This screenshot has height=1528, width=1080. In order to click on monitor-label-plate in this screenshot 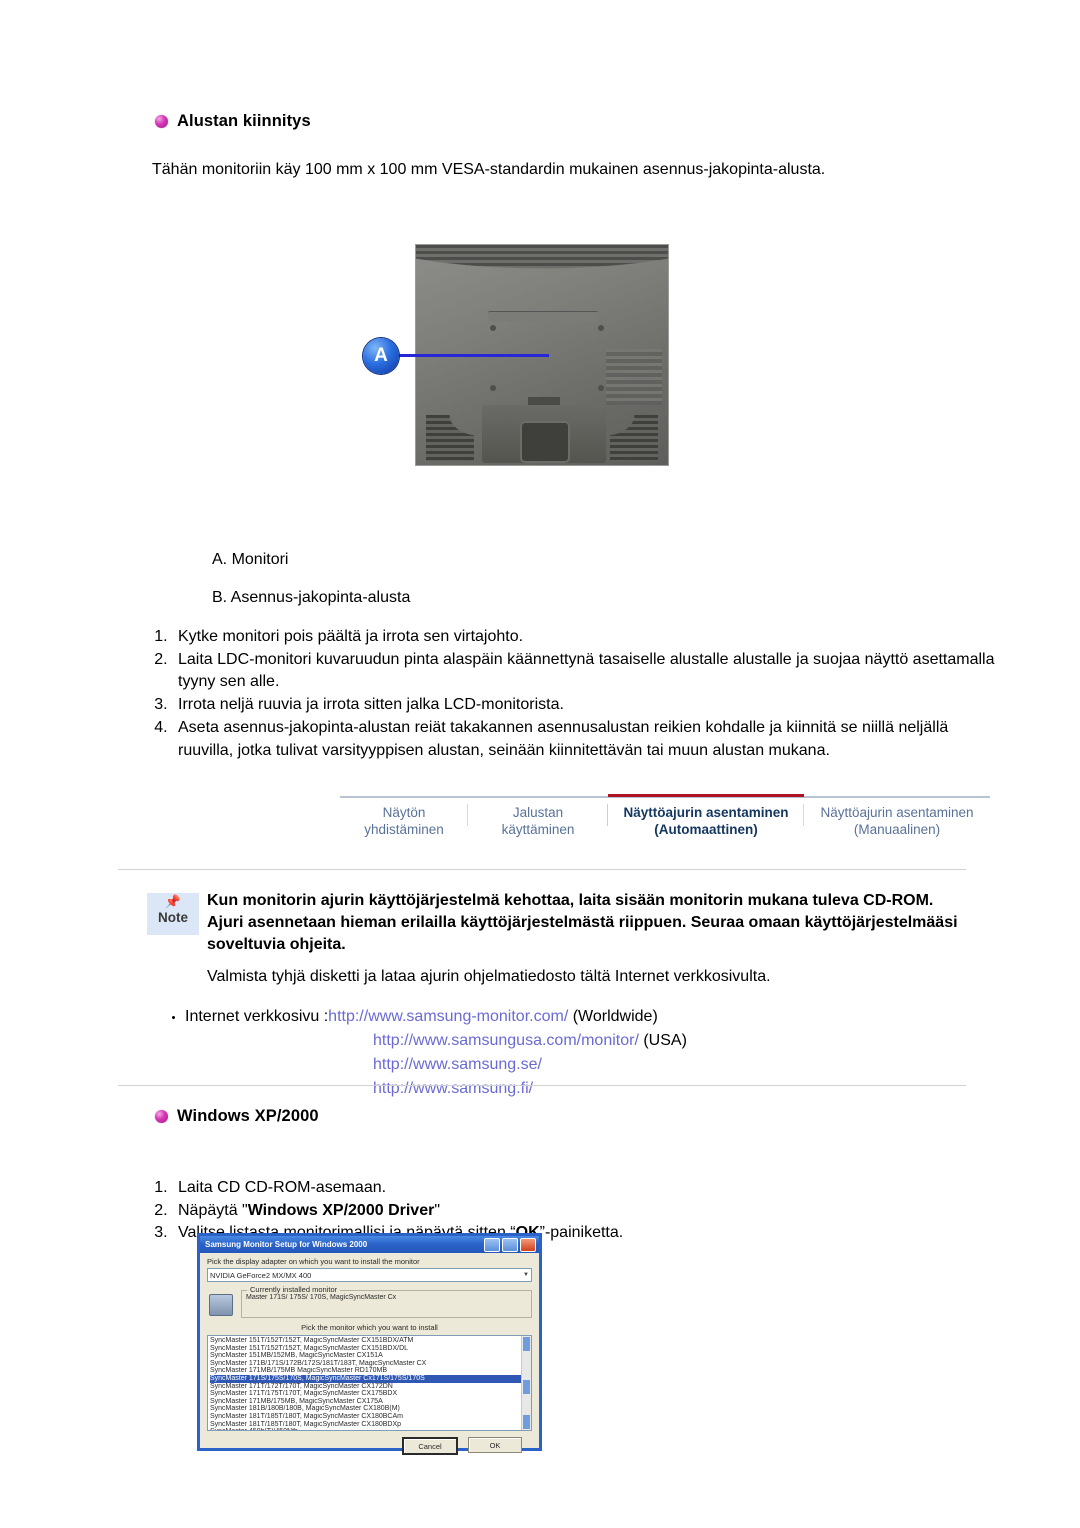, I will do `click(634, 377)`.